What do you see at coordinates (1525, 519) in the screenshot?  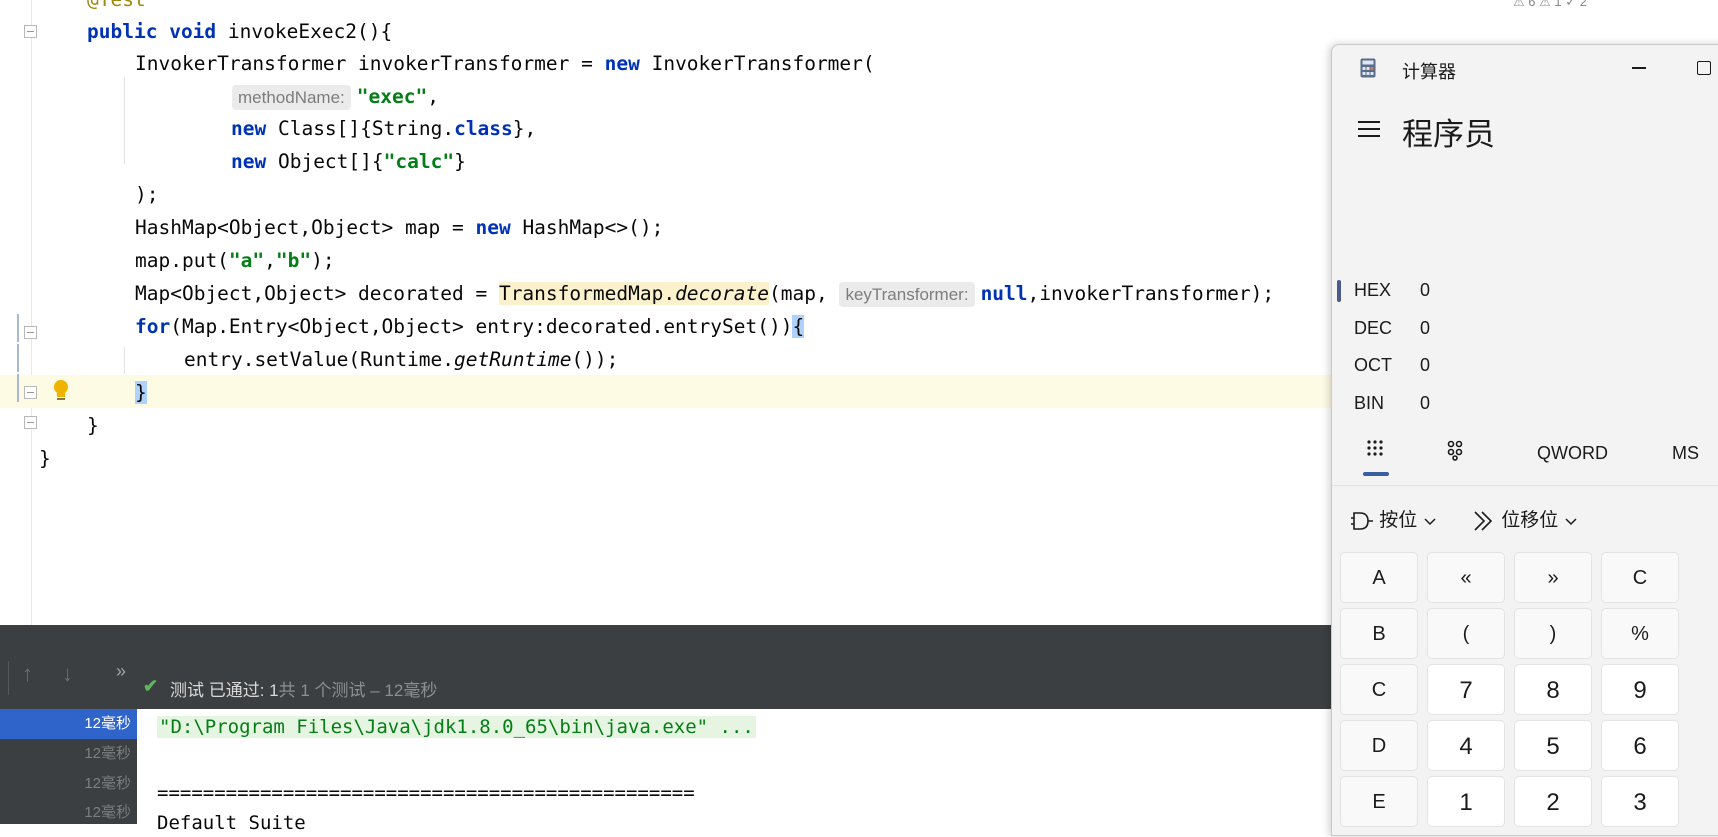 I see `bitshift-dropdown: 位移位` at bounding box center [1525, 519].